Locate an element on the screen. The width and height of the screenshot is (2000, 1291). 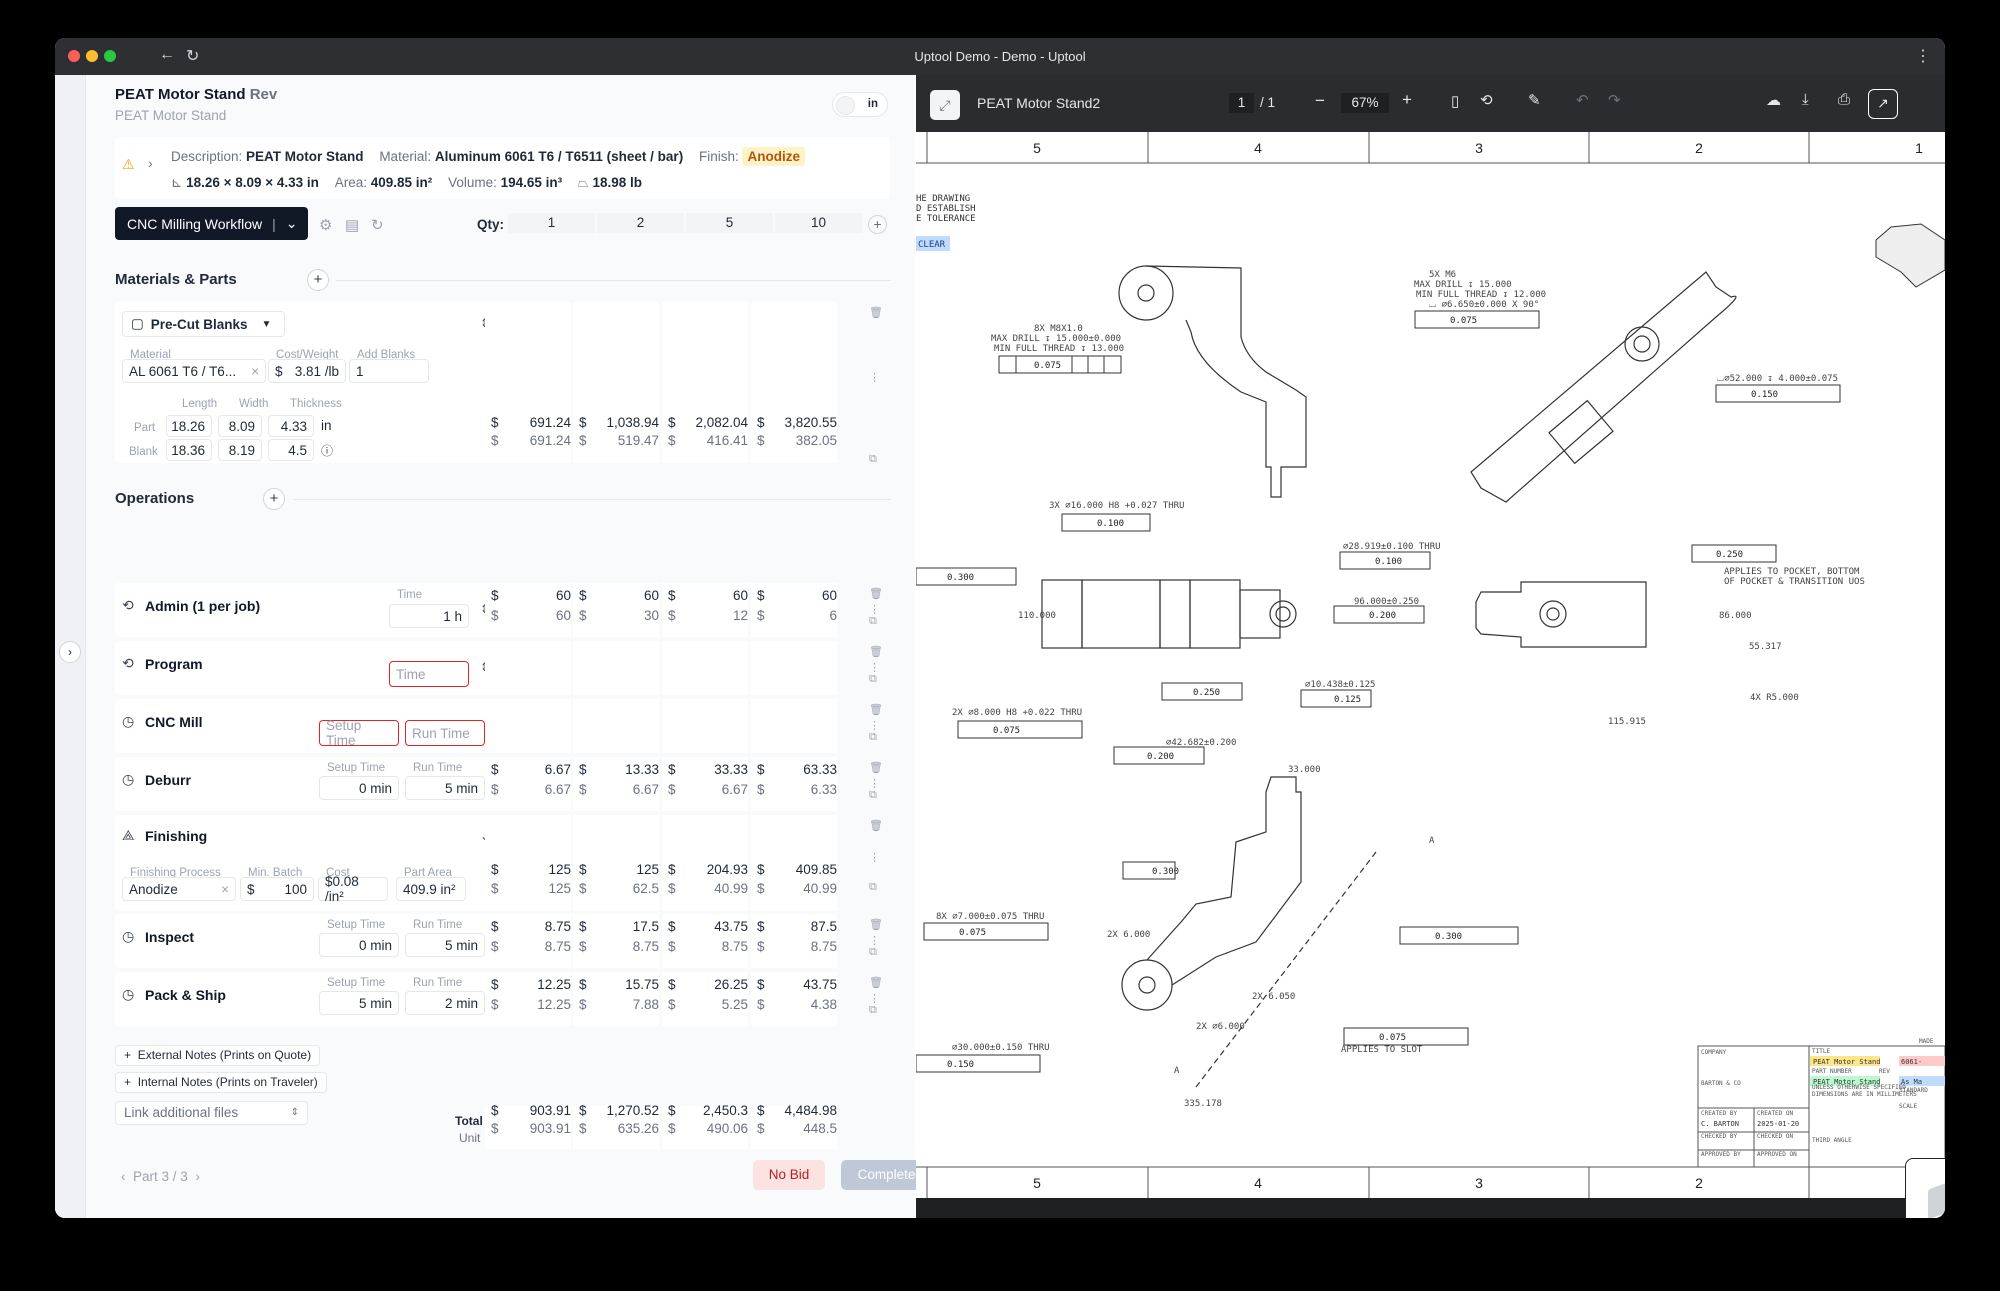
pack-run-input: 2 min is located at coordinates (445, 1003).